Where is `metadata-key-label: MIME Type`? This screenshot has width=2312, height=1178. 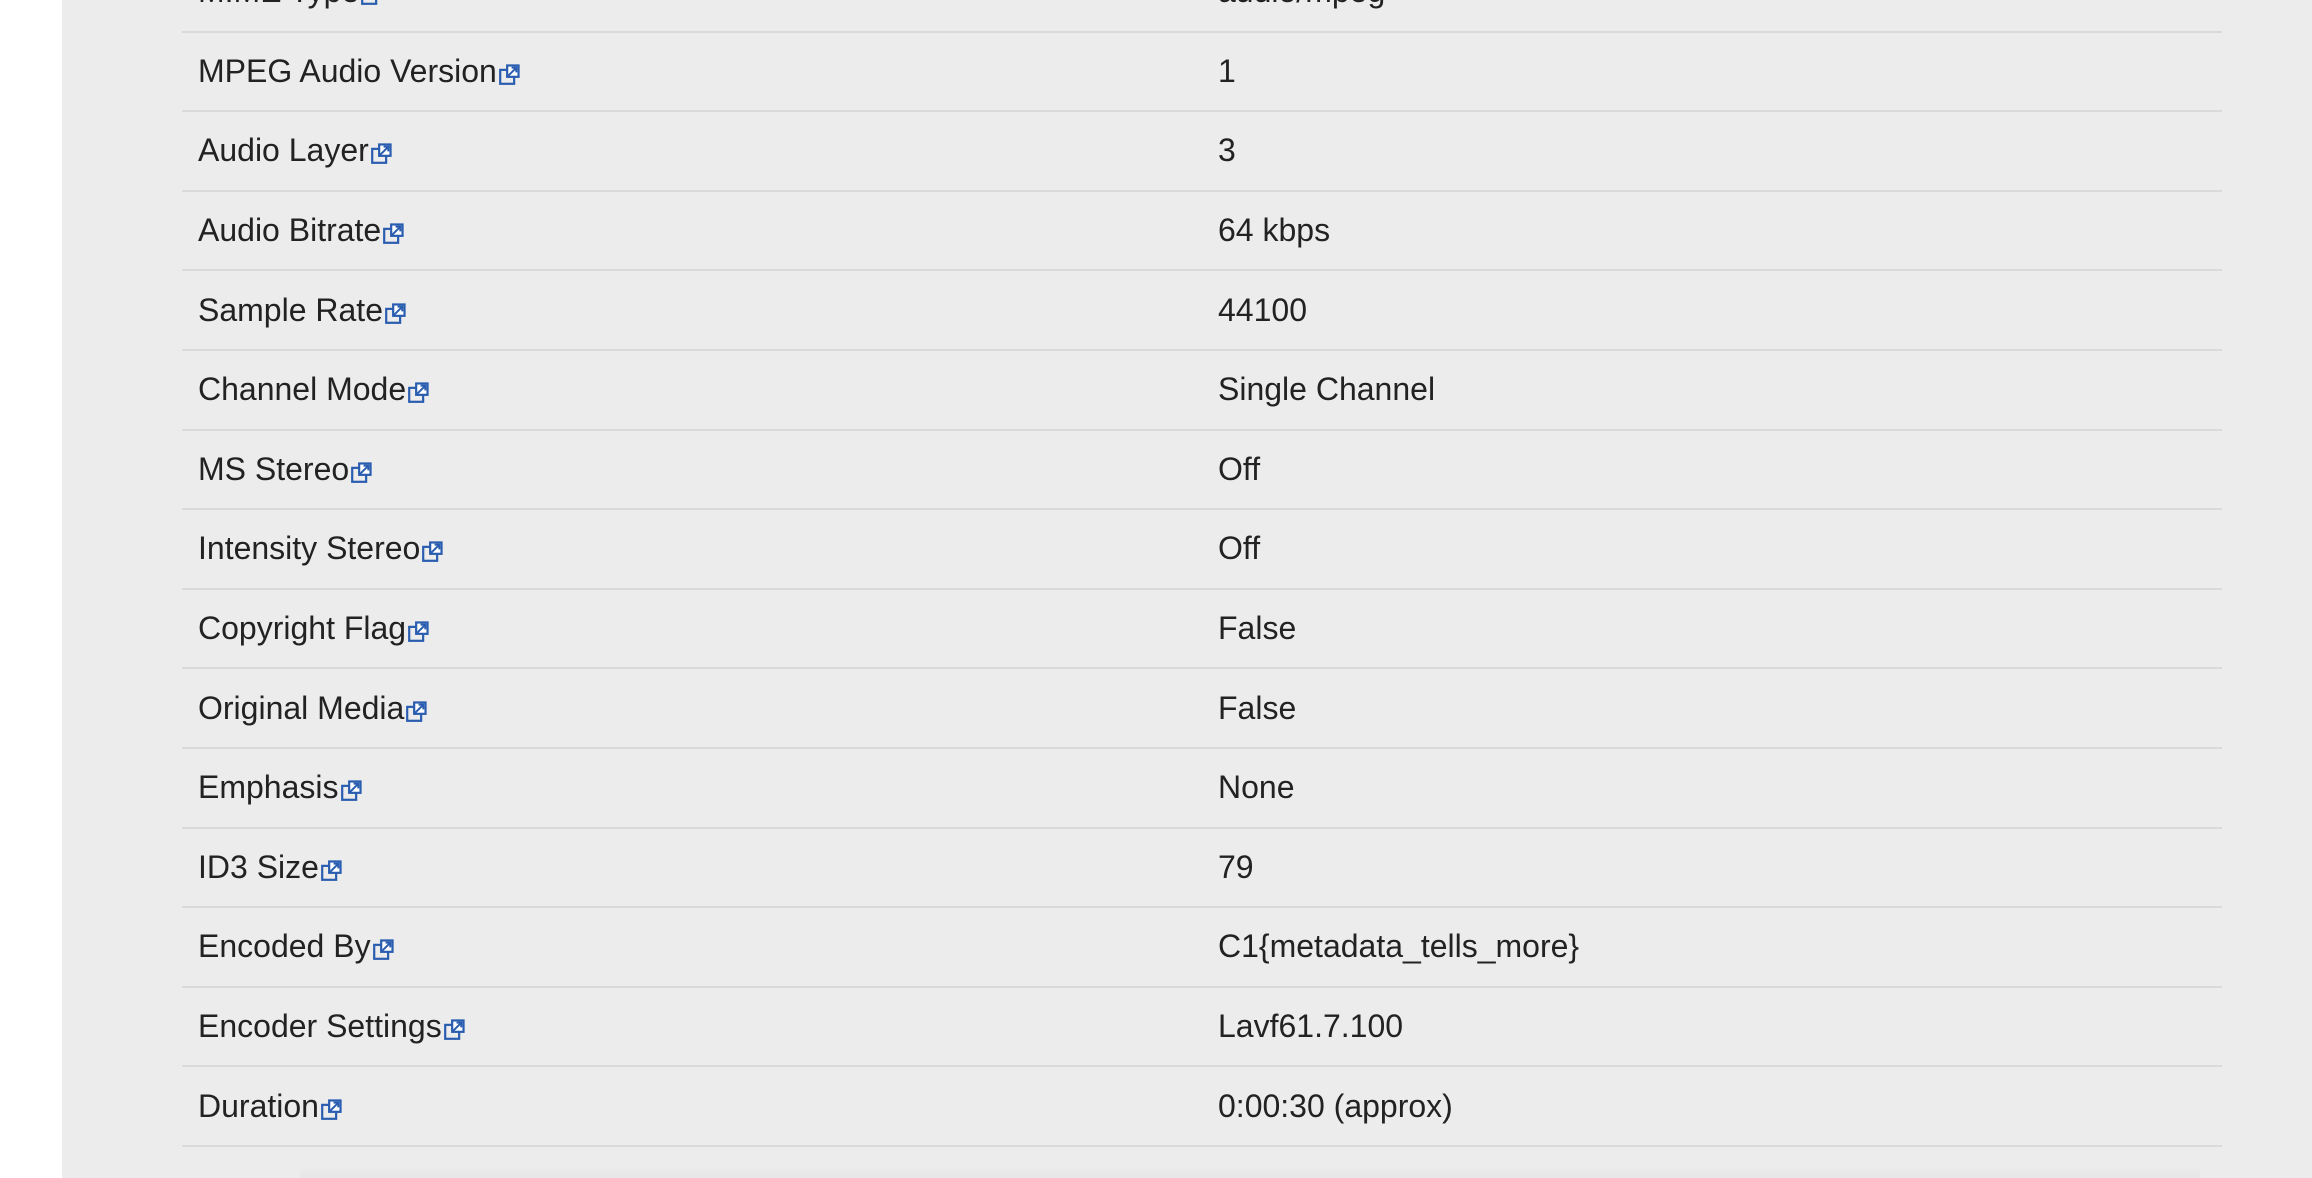 metadata-key-label: MIME Type is located at coordinates (278, 4).